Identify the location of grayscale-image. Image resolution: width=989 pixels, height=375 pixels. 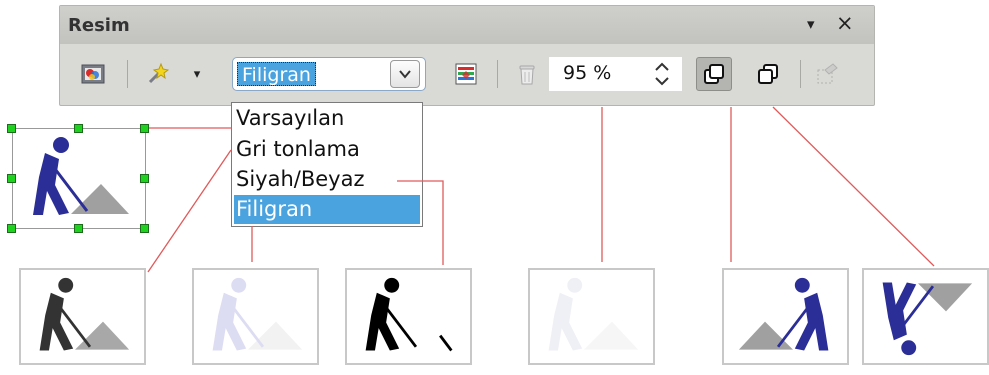
(84, 314).